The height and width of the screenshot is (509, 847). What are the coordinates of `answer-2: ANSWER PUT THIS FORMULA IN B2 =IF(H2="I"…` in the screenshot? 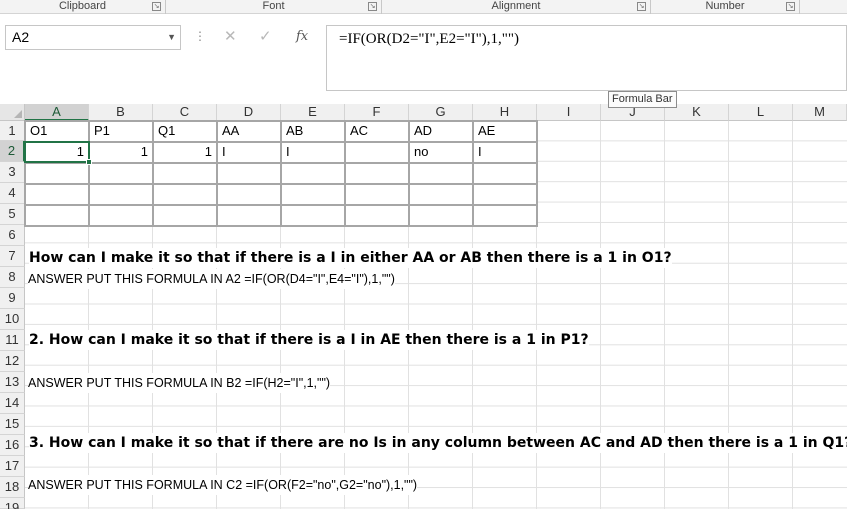 It's located at (179, 383).